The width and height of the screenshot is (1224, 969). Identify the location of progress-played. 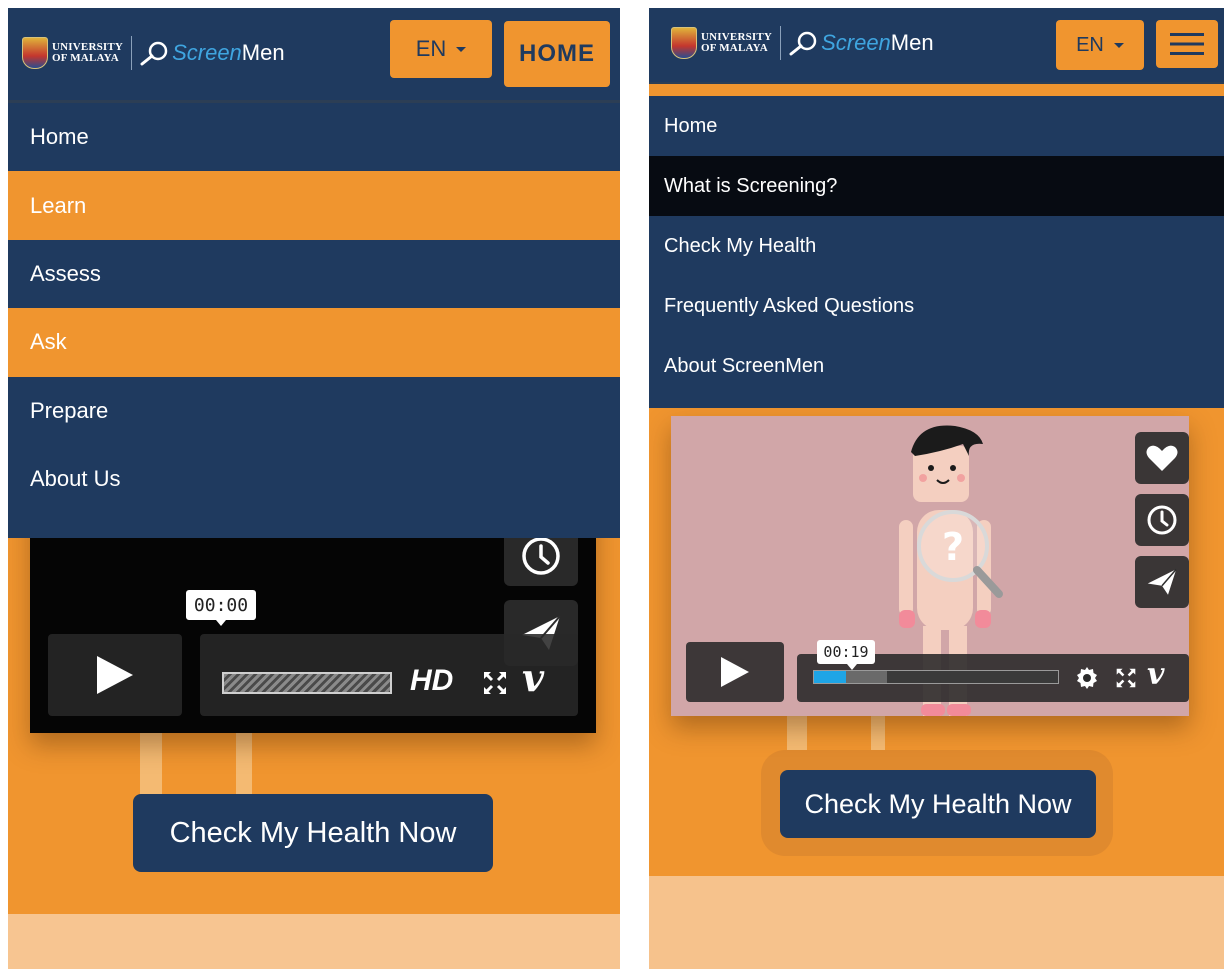
(830, 677).